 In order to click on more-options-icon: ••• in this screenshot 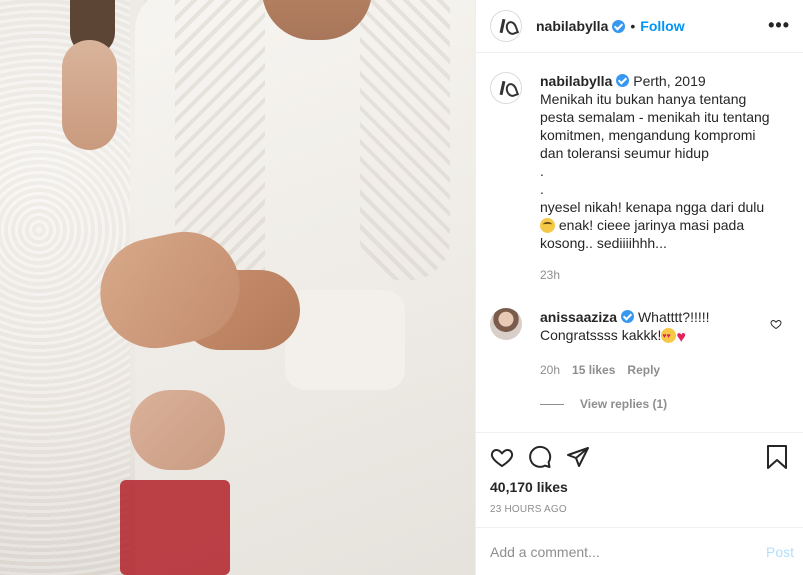, I will do `click(779, 25)`.